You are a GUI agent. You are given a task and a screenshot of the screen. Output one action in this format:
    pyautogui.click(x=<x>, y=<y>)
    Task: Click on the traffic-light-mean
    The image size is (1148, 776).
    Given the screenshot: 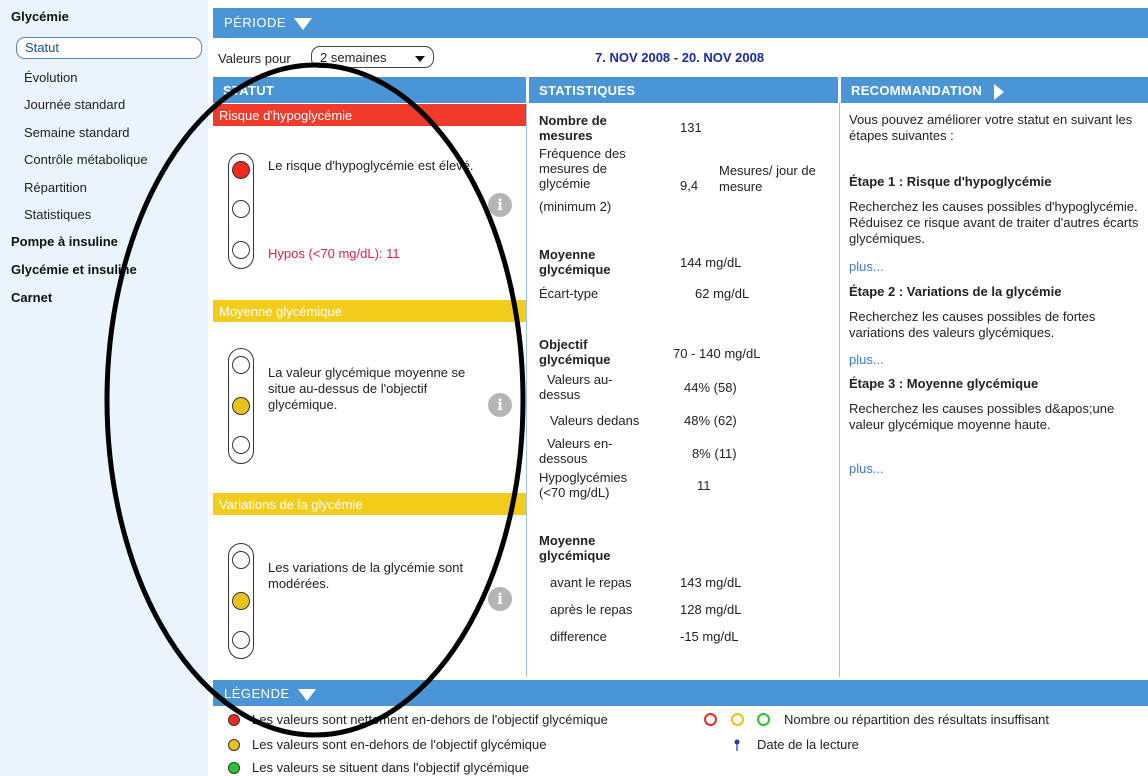 What is the action you would take?
    pyautogui.click(x=241, y=406)
    